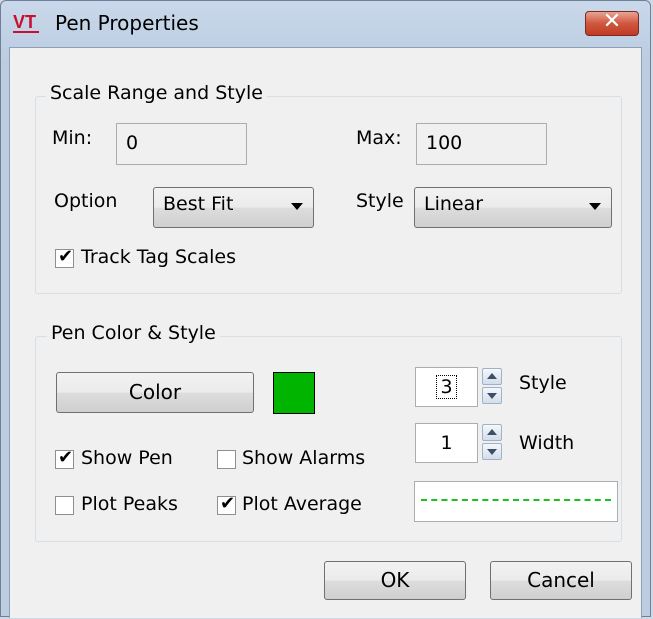 Image resolution: width=653 pixels, height=619 pixels. I want to click on plot-peaks-label: Plot Peaks, so click(129, 504).